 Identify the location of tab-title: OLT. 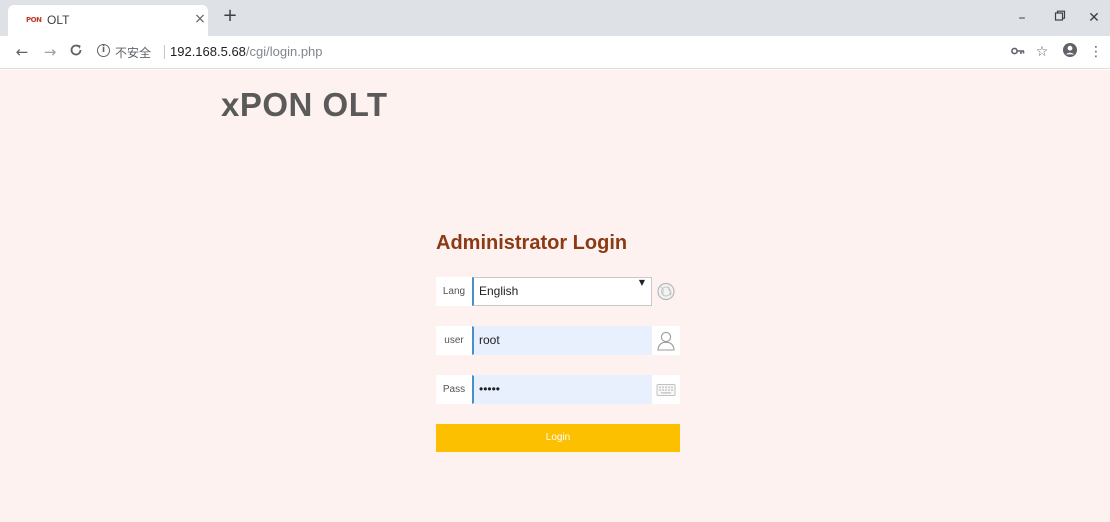
(58, 20).